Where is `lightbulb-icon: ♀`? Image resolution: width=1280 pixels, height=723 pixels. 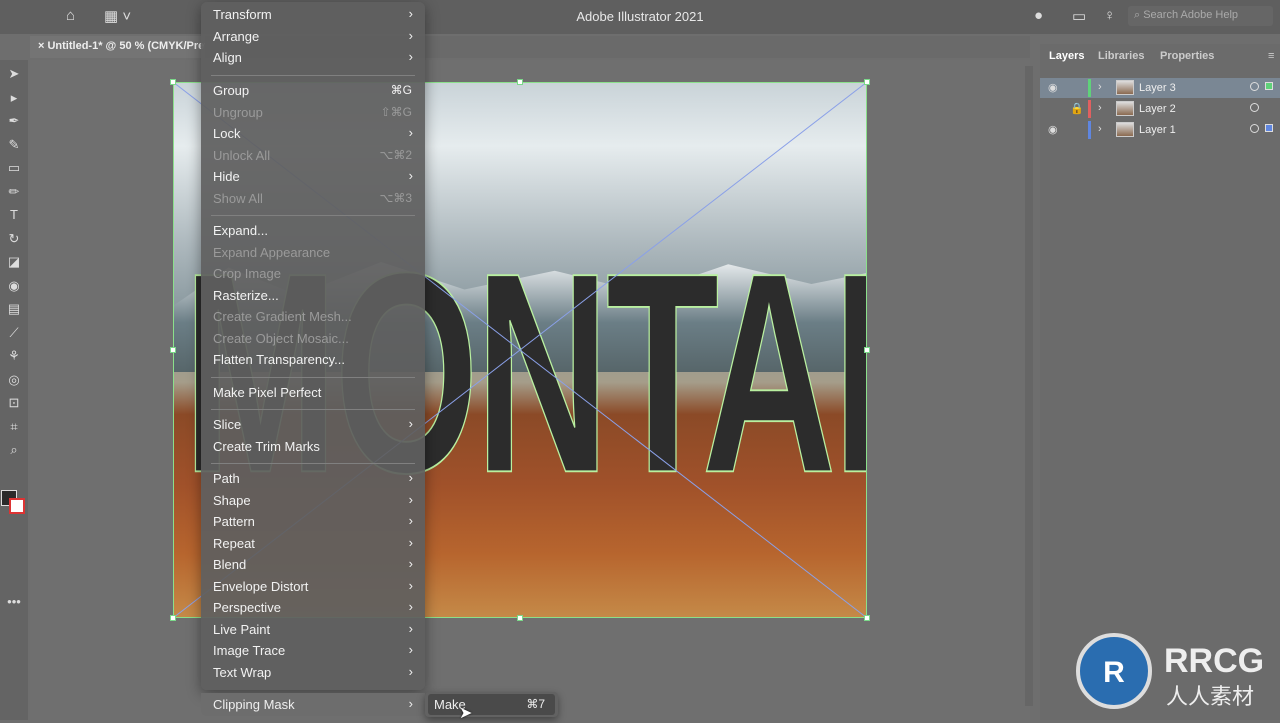
lightbulb-icon: ♀ is located at coordinates (1109, 15).